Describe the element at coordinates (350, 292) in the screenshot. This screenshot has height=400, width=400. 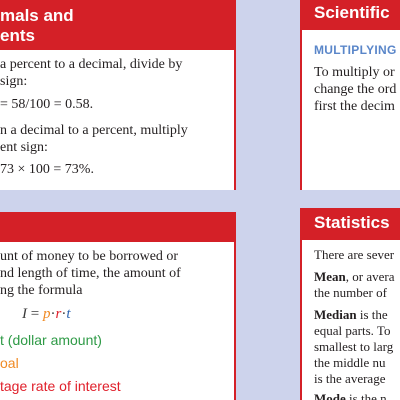
I see `text-line: the number of` at that location.